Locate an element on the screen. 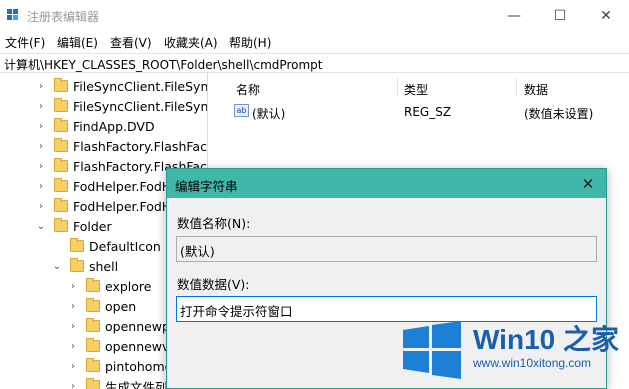 The height and width of the screenshot is (389, 629). tree-item-shell: ⌄ shell is located at coordinates (85, 266).